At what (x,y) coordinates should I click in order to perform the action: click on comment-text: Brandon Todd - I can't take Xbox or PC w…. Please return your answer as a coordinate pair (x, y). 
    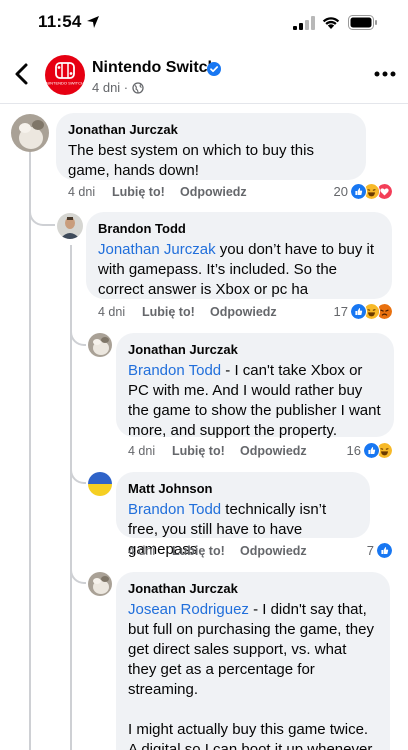
    Looking at the image, I should click on (255, 401).